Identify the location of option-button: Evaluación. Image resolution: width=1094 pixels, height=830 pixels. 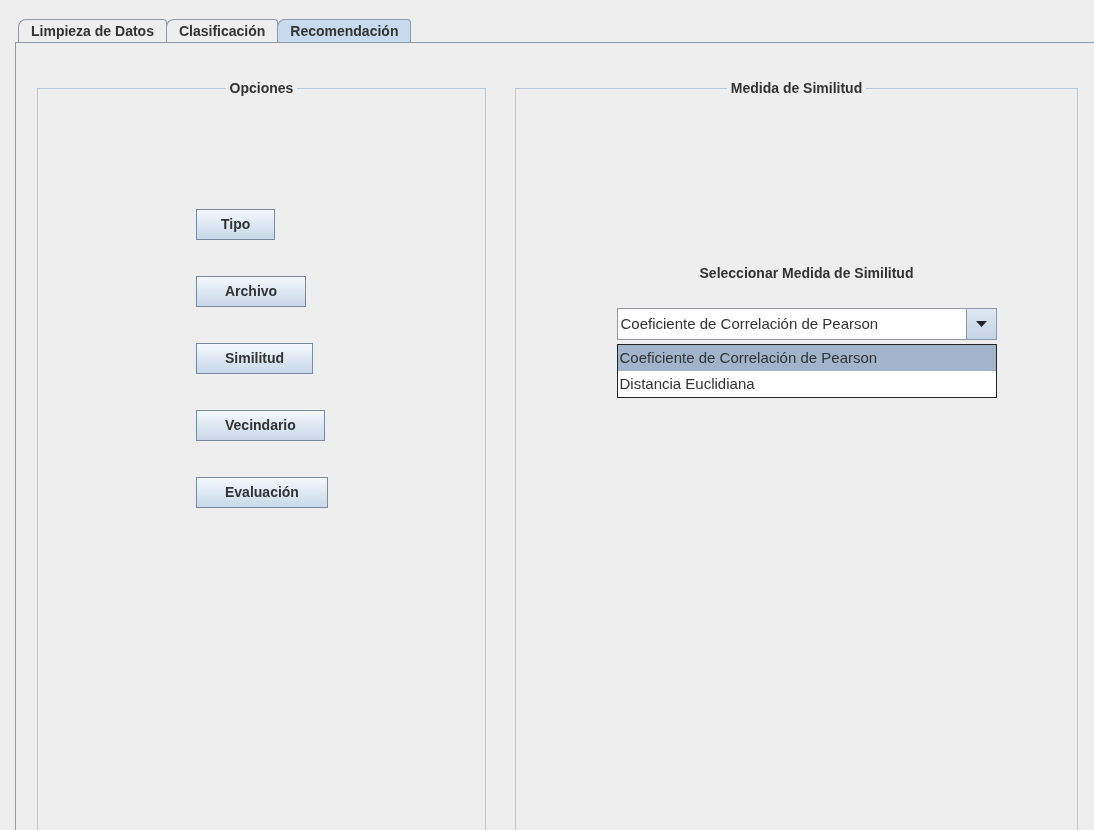
(262, 492).